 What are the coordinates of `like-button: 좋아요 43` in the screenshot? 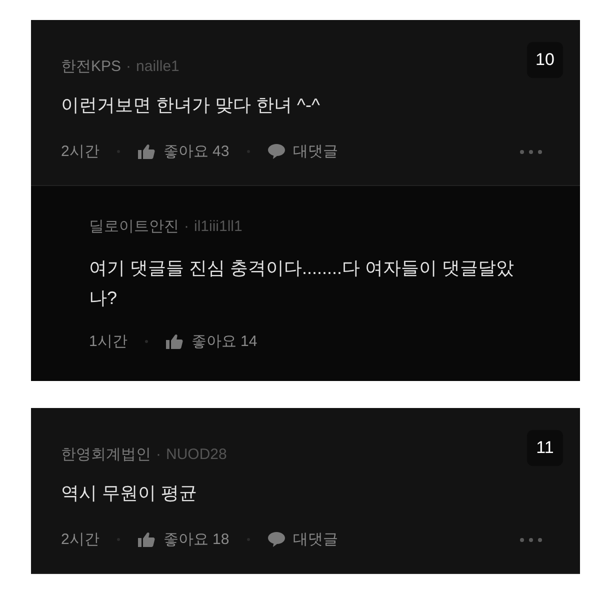 It's located at (184, 151).